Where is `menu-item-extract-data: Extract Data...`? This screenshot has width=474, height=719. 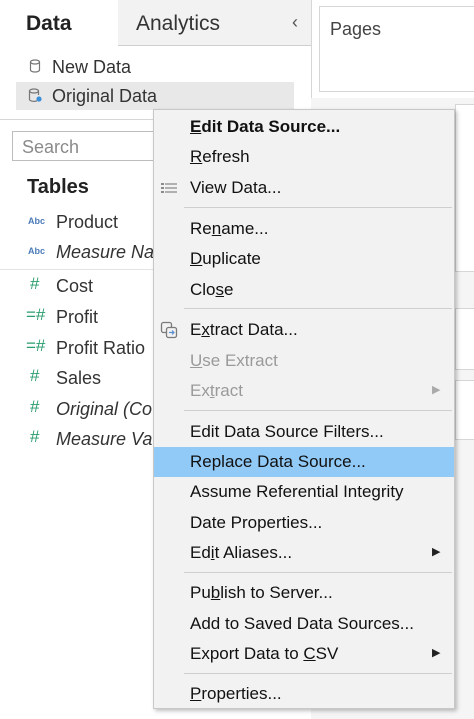
menu-item-extract-data: Extract Data... is located at coordinates (304, 330).